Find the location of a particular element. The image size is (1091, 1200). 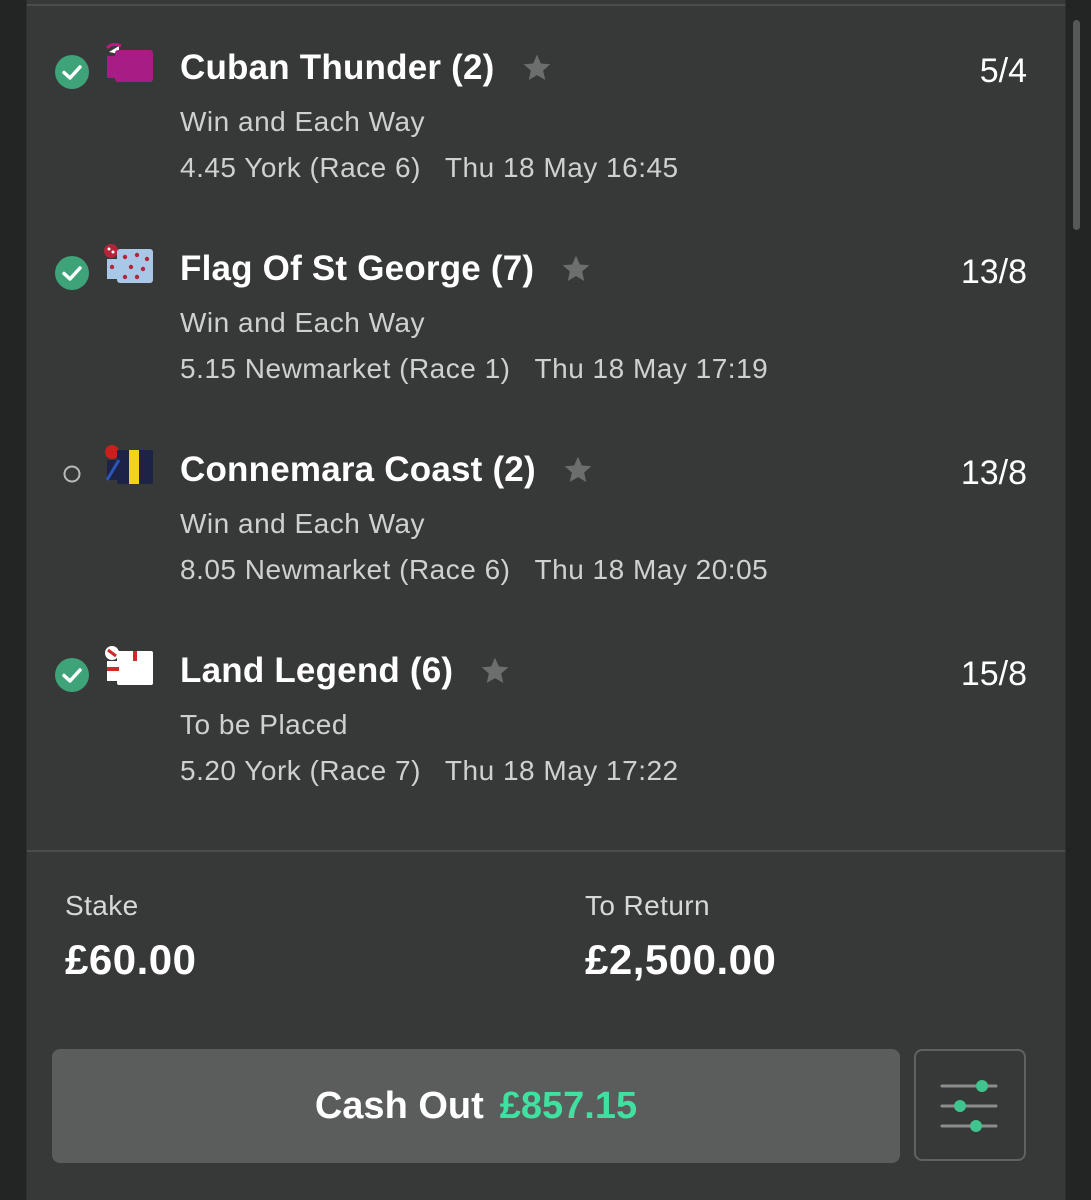

race-name: 5.15 Newmarket (Race 1) is located at coordinates (345, 368).